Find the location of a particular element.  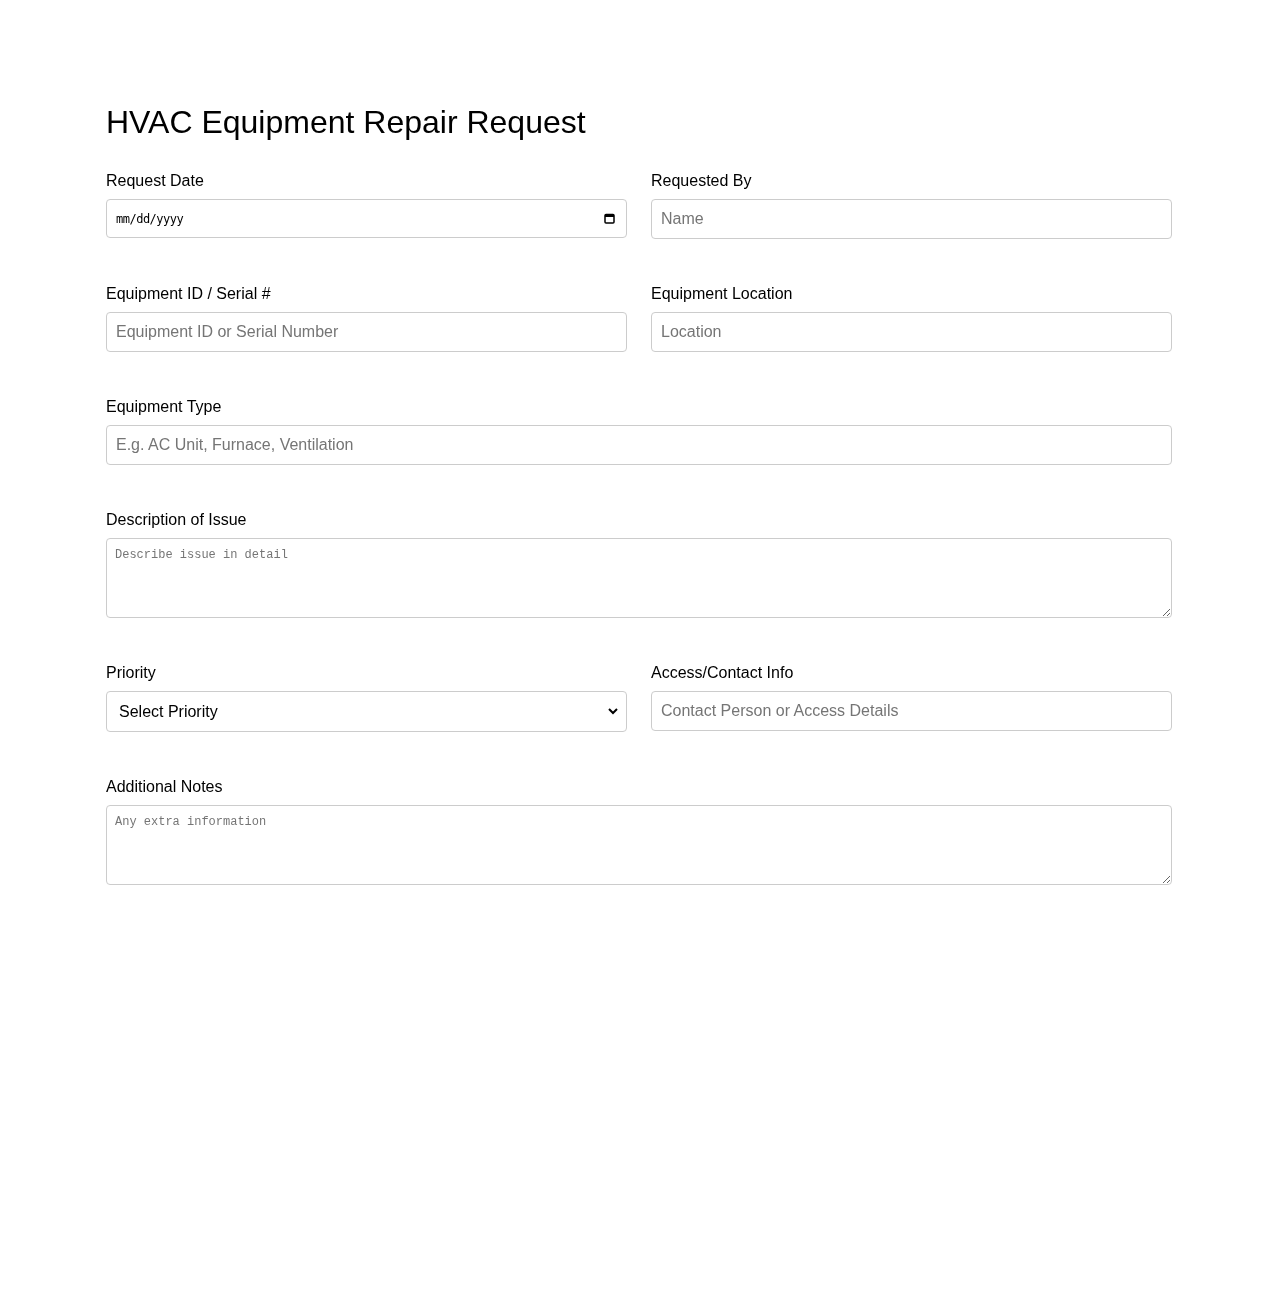

field-label: Access/Contact Info is located at coordinates (722, 673).